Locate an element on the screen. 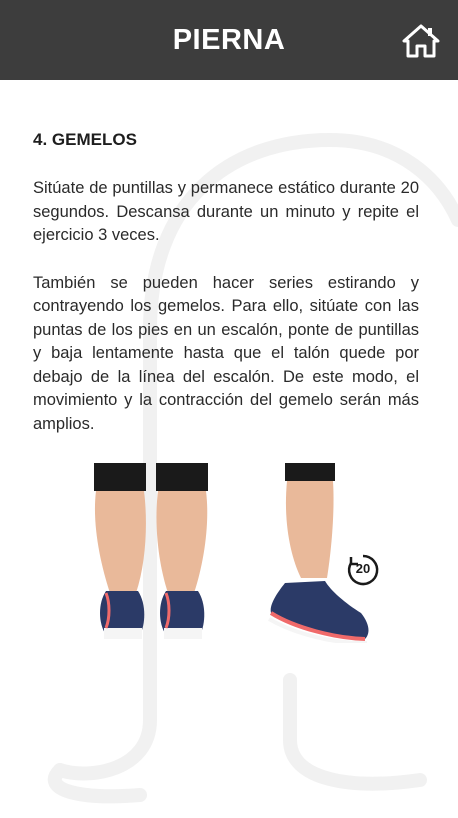 This screenshot has height=818, width=458. timer-badge: 20 is located at coordinates (363, 570).